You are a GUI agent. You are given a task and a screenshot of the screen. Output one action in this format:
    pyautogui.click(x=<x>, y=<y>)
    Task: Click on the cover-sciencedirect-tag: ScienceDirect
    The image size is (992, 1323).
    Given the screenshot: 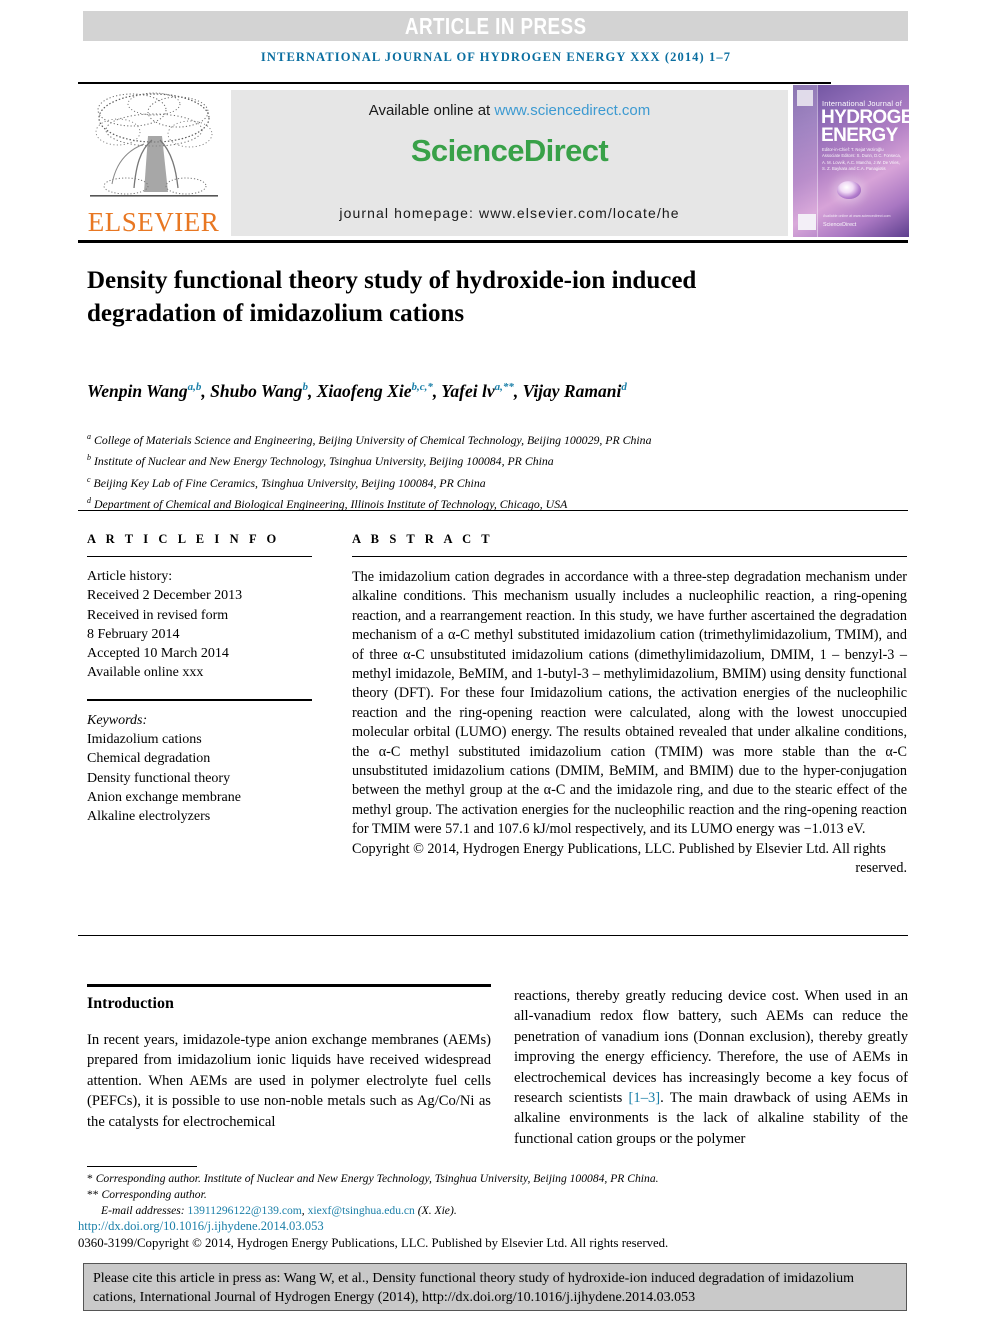 What is the action you would take?
    pyautogui.click(x=840, y=225)
    